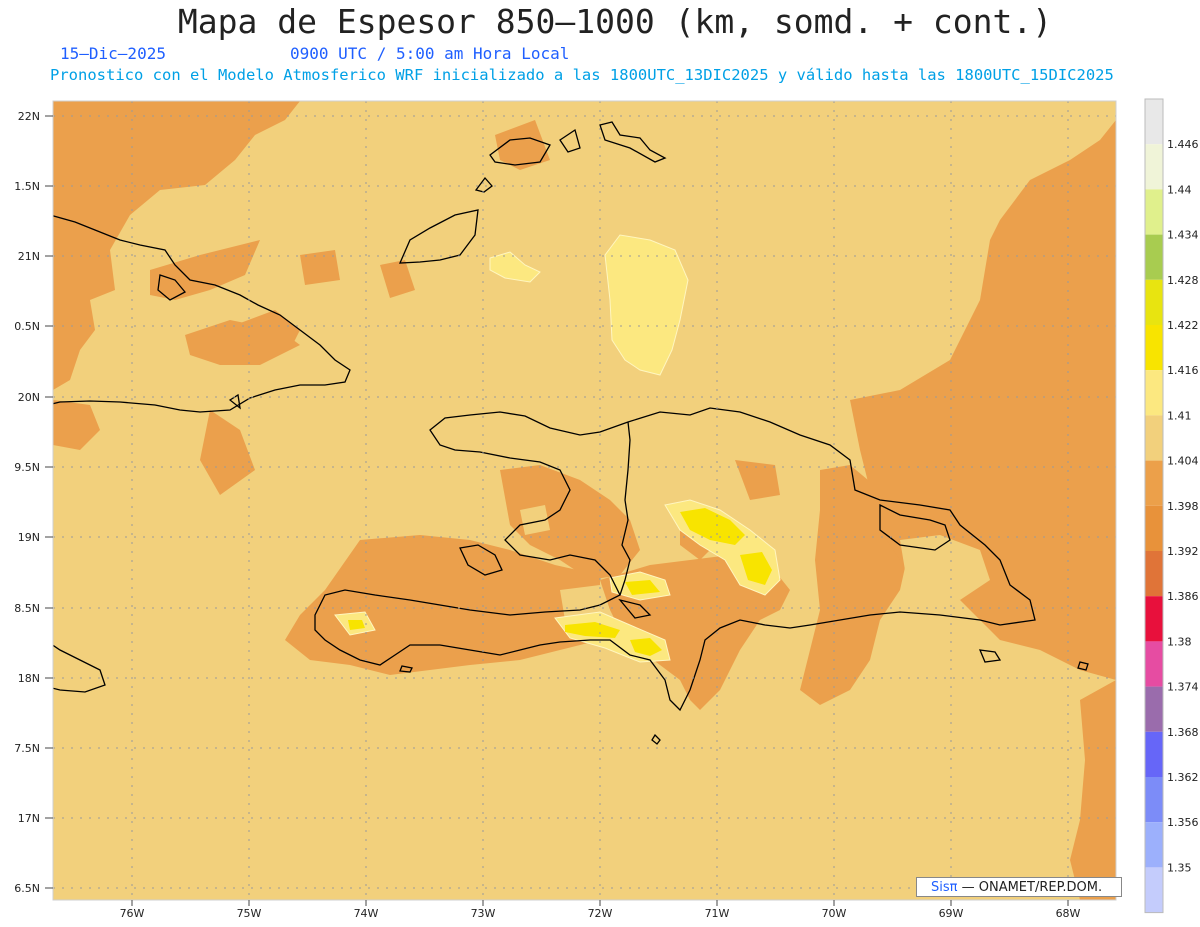  What do you see at coordinates (1183, 687) in the screenshot?
I see `legend-label: 1.374` at bounding box center [1183, 687].